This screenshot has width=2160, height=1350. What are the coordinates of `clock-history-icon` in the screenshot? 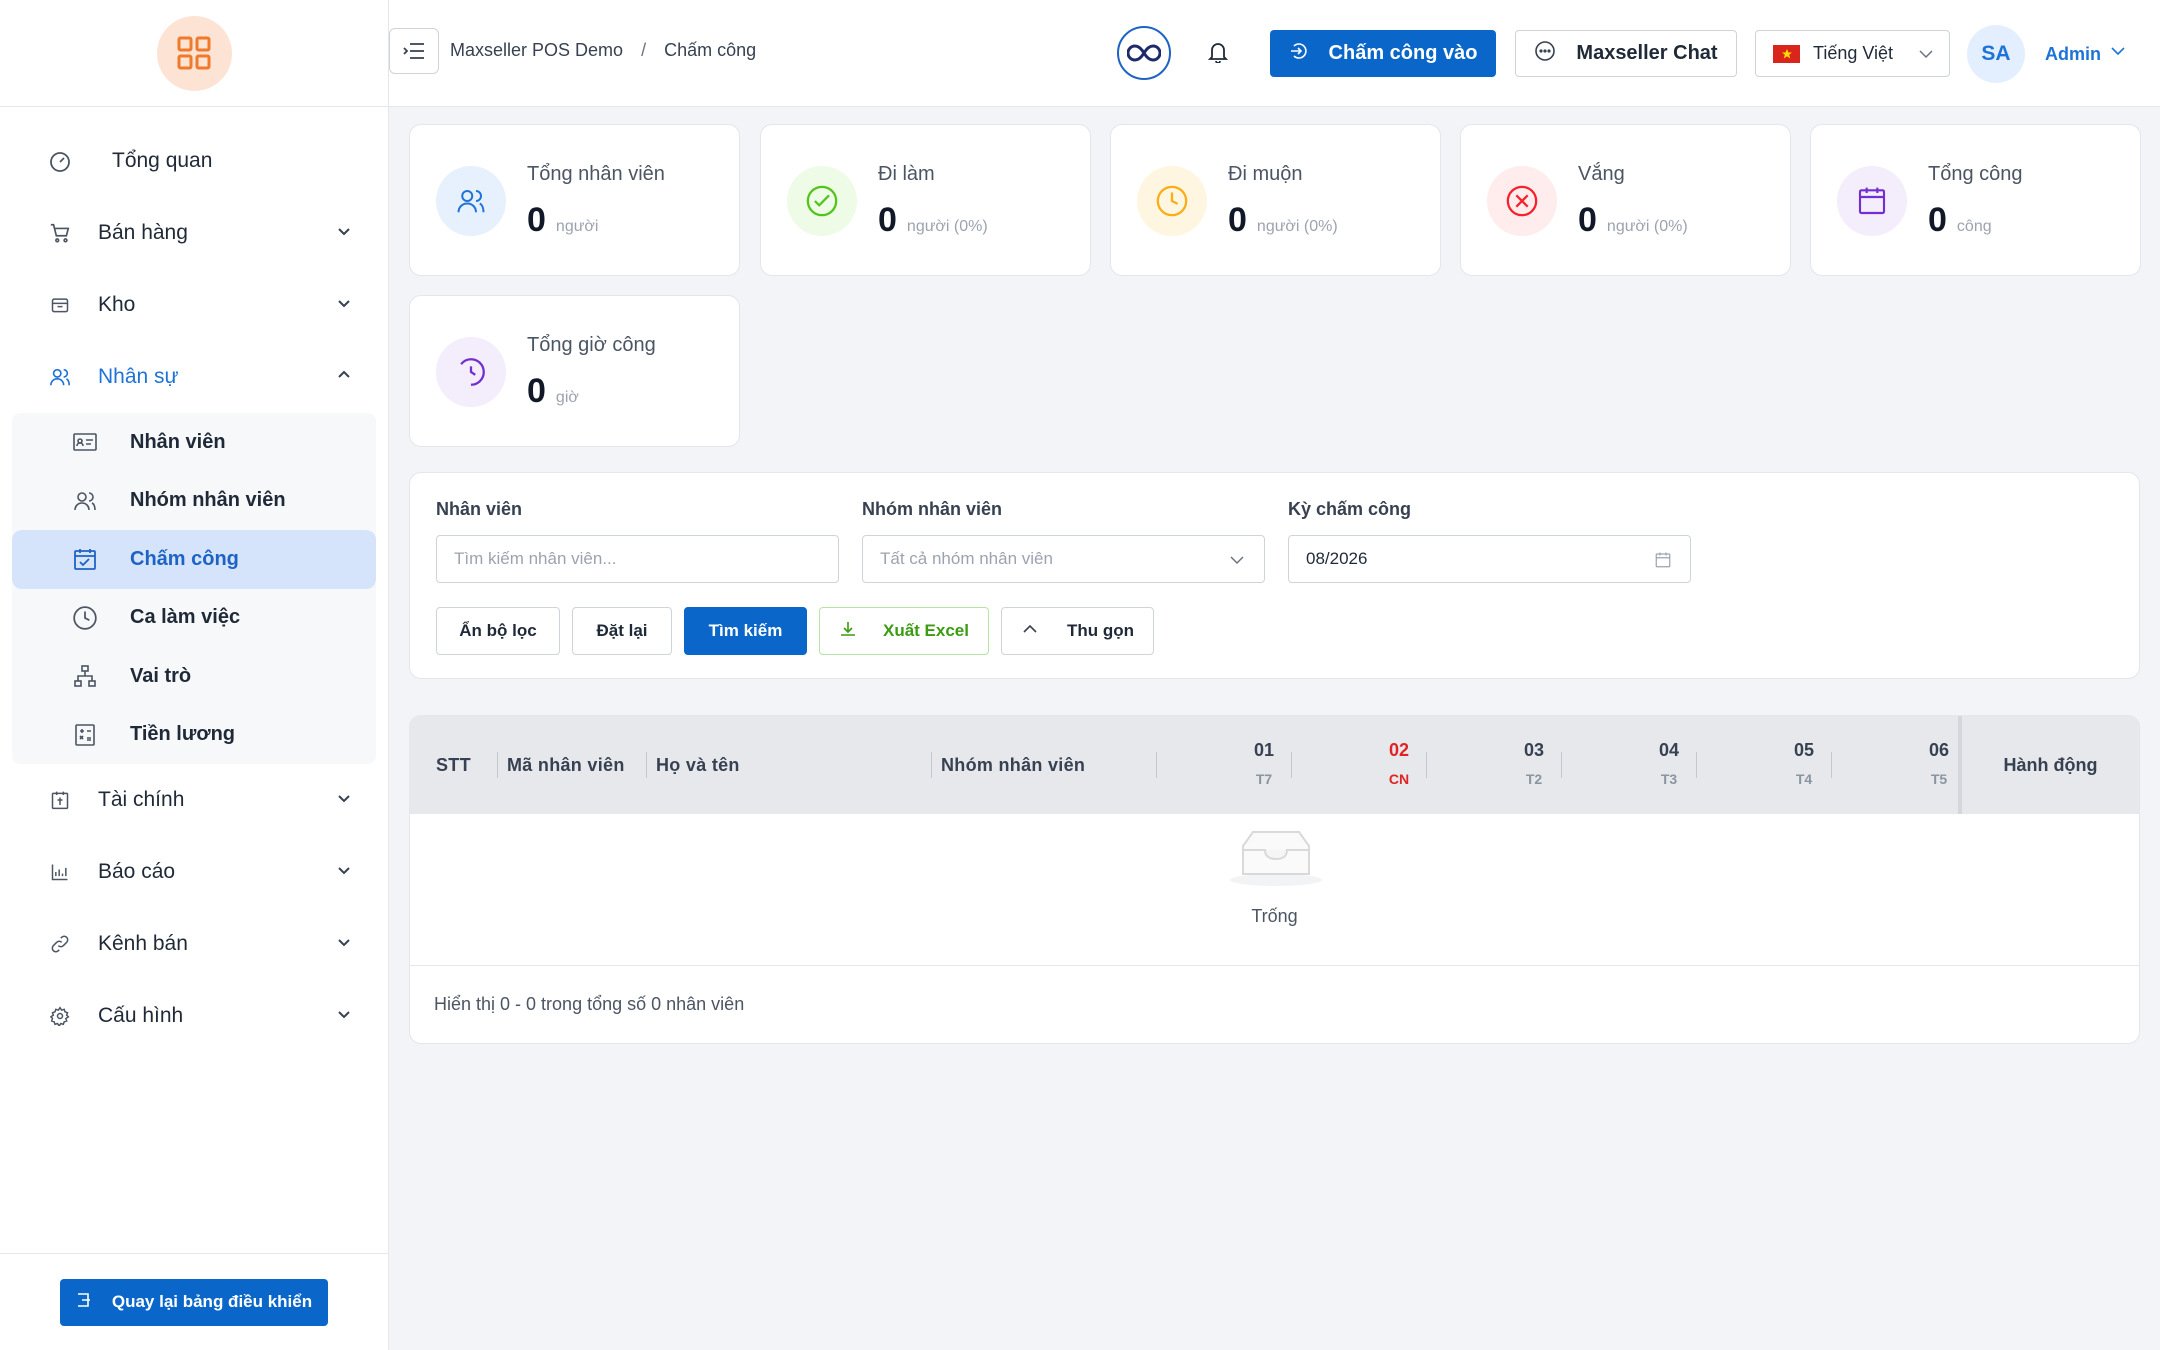 It's located at (471, 372).